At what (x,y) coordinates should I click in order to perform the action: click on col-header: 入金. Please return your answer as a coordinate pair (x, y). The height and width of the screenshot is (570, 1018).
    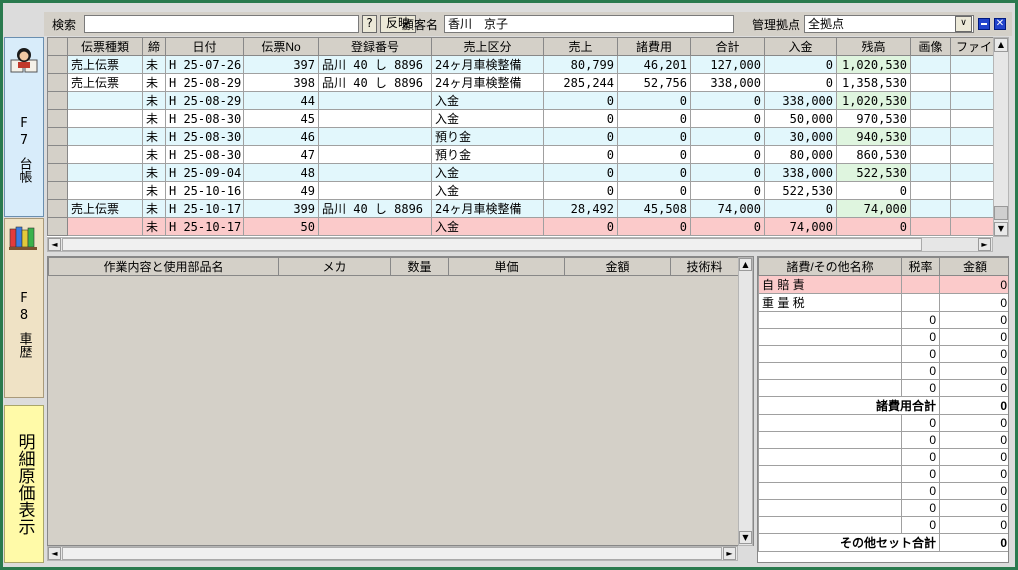
    Looking at the image, I should click on (800, 46).